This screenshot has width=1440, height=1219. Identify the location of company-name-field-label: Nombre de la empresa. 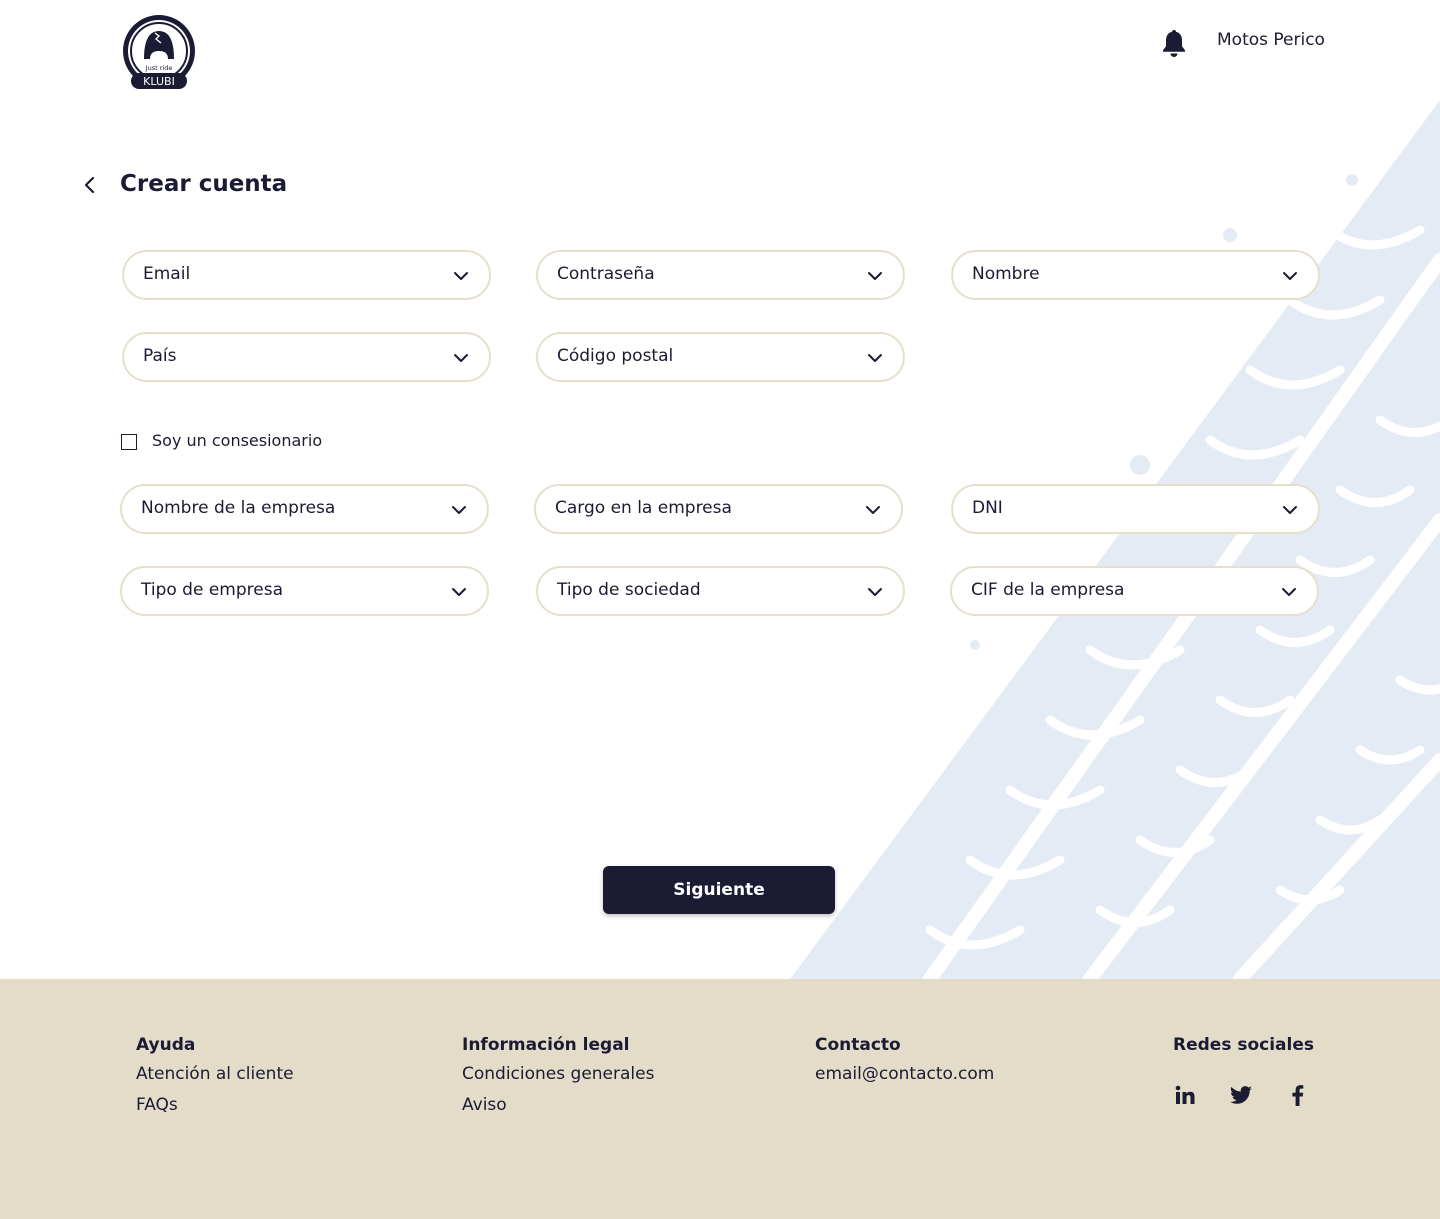
(238, 508).